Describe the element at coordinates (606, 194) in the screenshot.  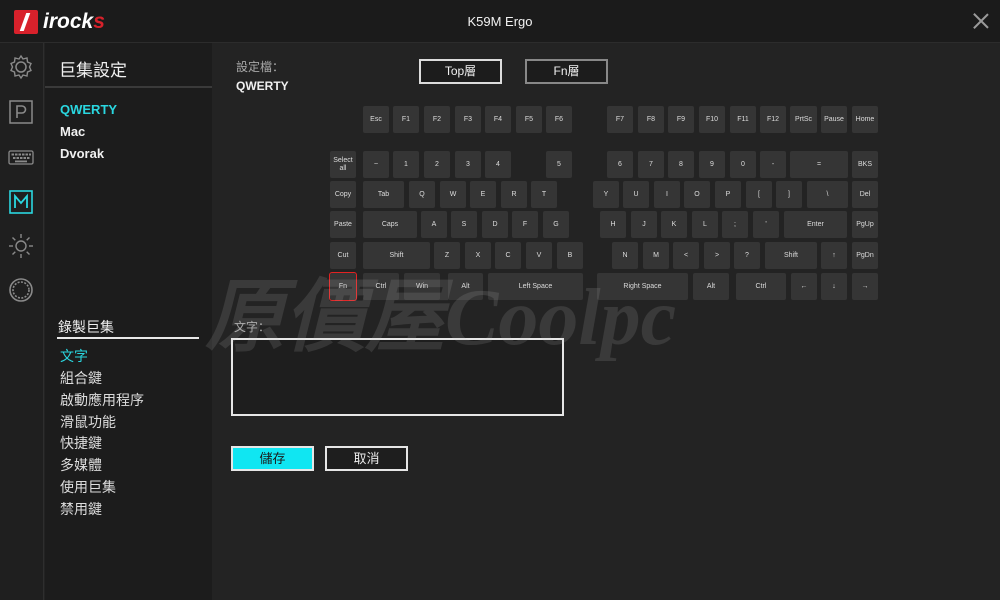
I see `key-y: Y` at that location.